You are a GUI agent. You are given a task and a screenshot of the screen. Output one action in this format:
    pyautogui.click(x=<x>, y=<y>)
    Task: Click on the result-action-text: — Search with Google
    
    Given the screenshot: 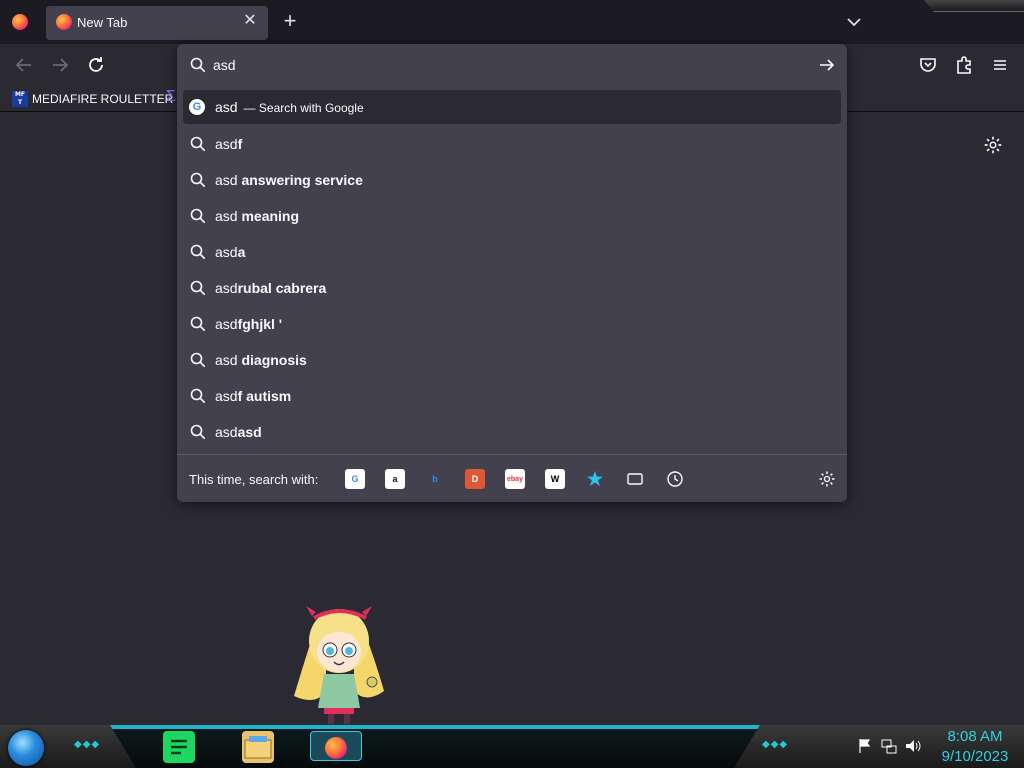 What is the action you would take?
    pyautogui.click(x=303, y=108)
    